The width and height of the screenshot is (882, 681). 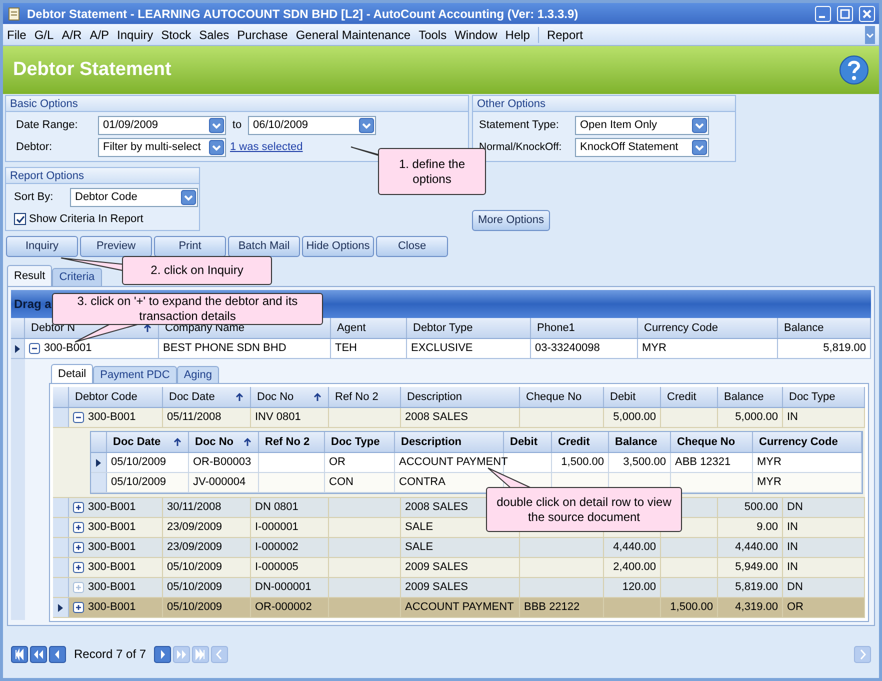 I want to click on table-cell-text: 1,500.00, so click(x=691, y=608).